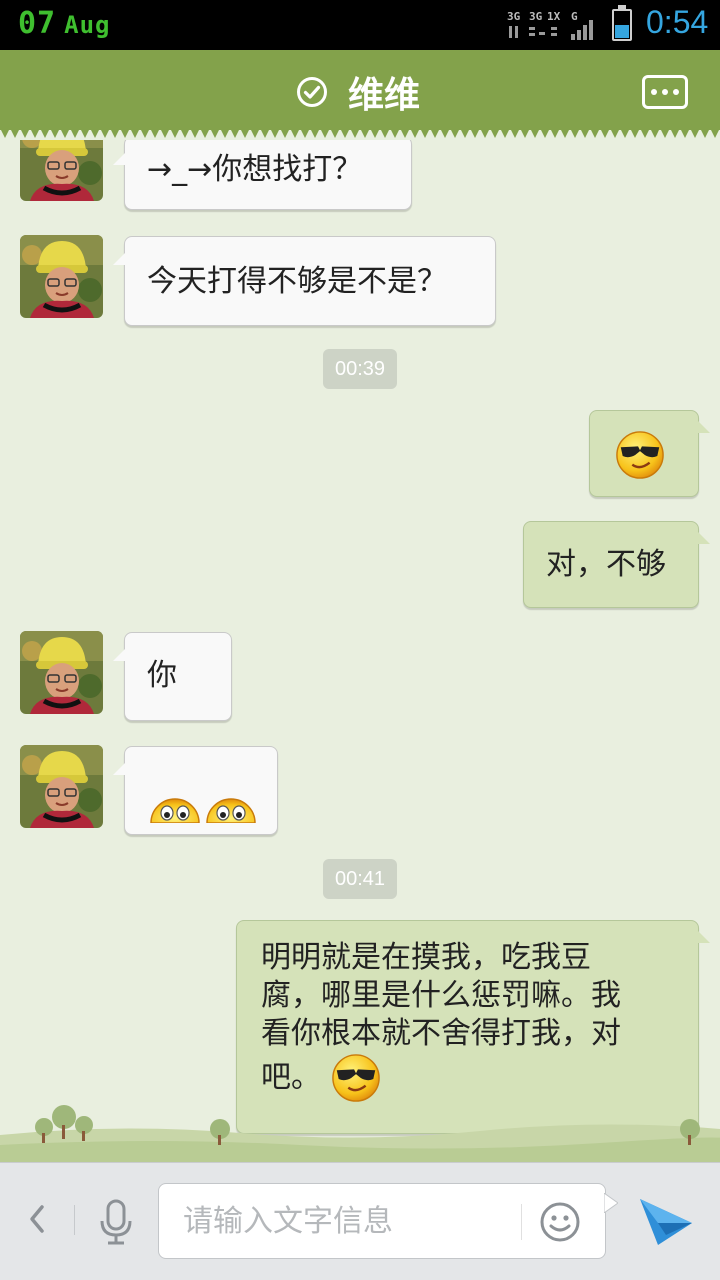  Describe the element at coordinates (195, 790) in the screenshot. I see `incoming-message-bubble` at that location.